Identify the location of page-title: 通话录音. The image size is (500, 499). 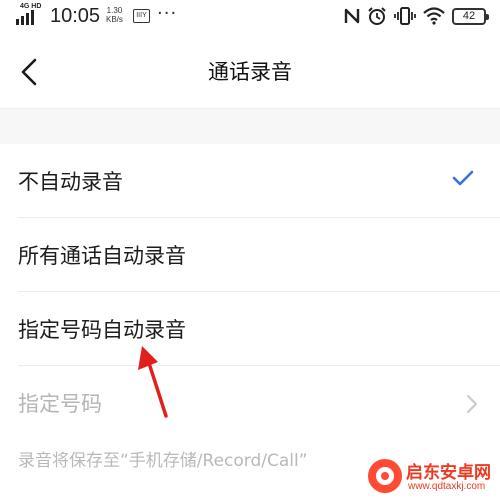
(250, 72).